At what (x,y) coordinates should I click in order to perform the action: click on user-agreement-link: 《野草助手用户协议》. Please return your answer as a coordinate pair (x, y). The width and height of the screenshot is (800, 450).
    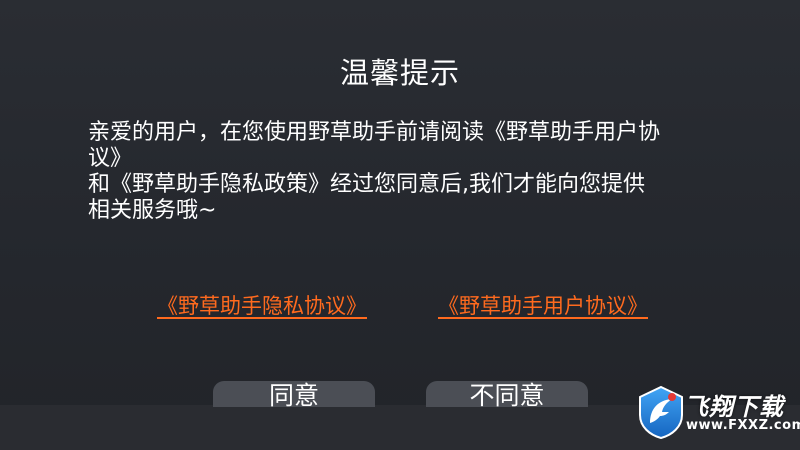
    Looking at the image, I should click on (543, 305).